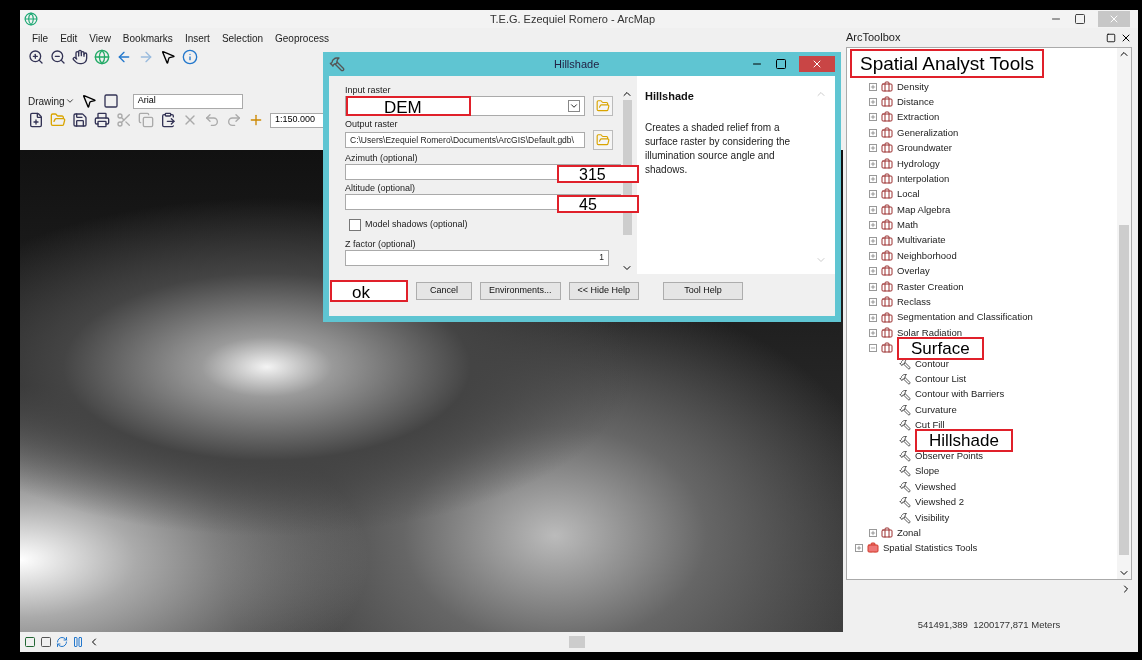 This screenshot has width=1142, height=660. What do you see at coordinates (936, 409) in the screenshot?
I see `tree-item: Curvature` at bounding box center [936, 409].